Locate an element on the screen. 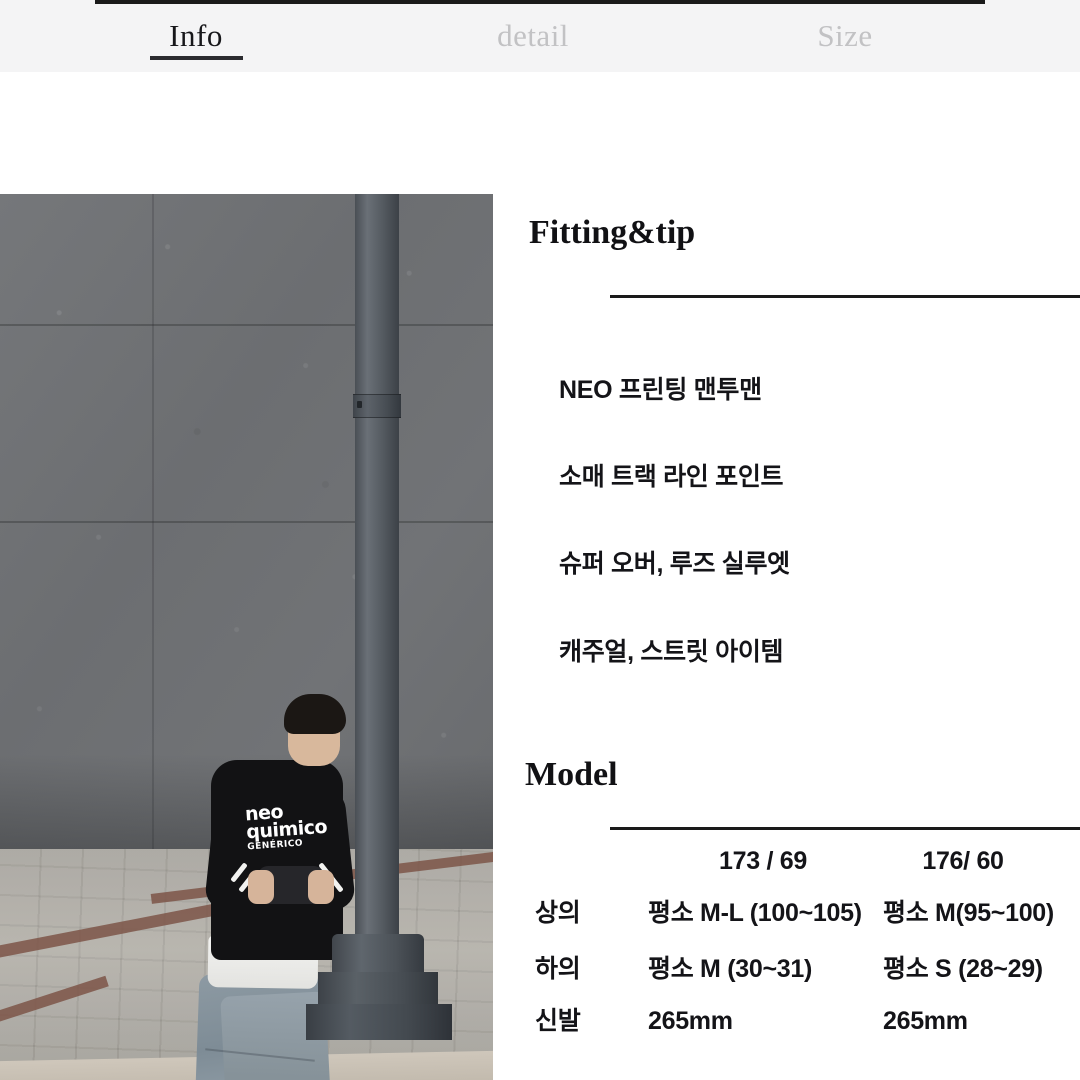 This screenshot has height=1080, width=1080. model-heading: Model is located at coordinates (571, 774).